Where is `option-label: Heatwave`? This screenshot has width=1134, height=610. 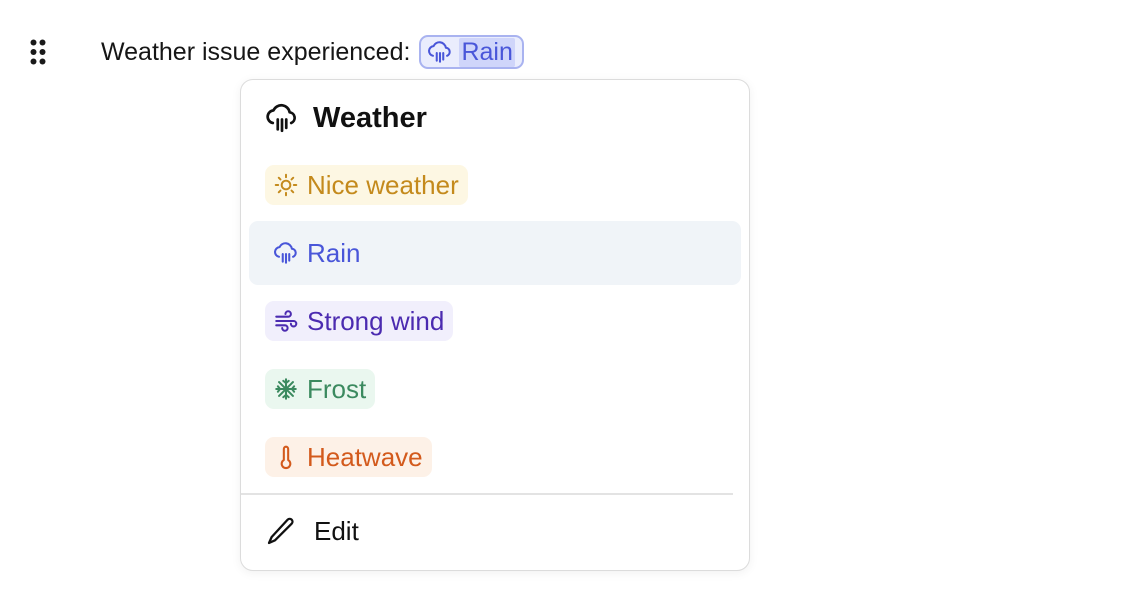
option-label: Heatwave is located at coordinates (365, 456).